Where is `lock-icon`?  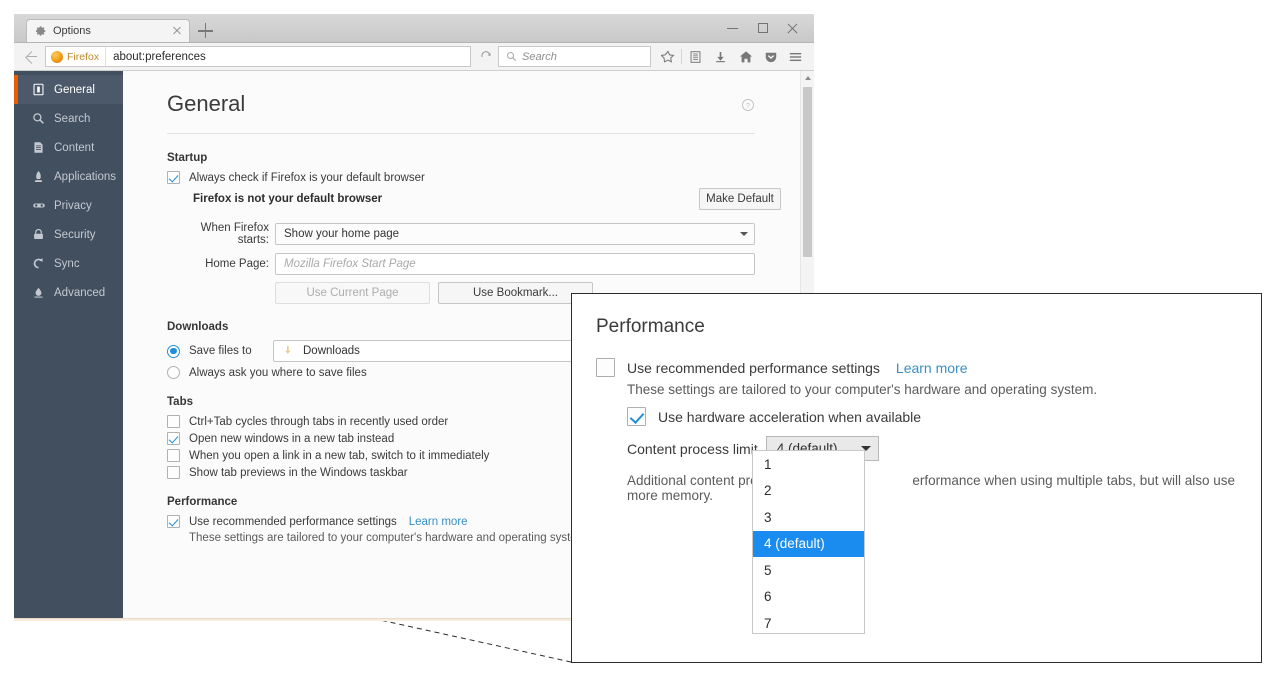 lock-icon is located at coordinates (38, 234).